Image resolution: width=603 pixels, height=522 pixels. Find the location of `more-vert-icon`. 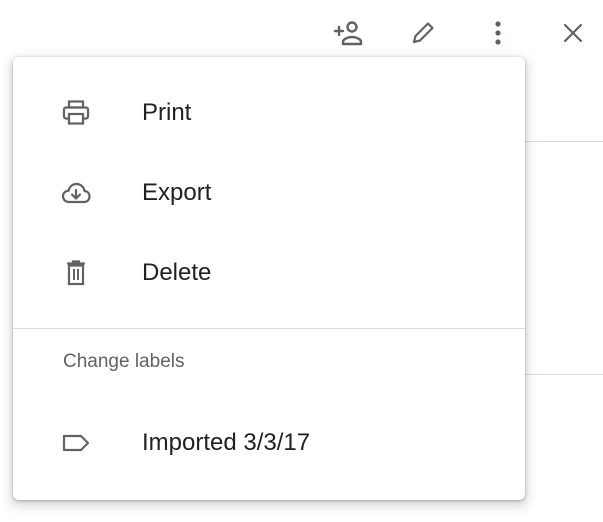

more-vert-icon is located at coordinates (498, 33).